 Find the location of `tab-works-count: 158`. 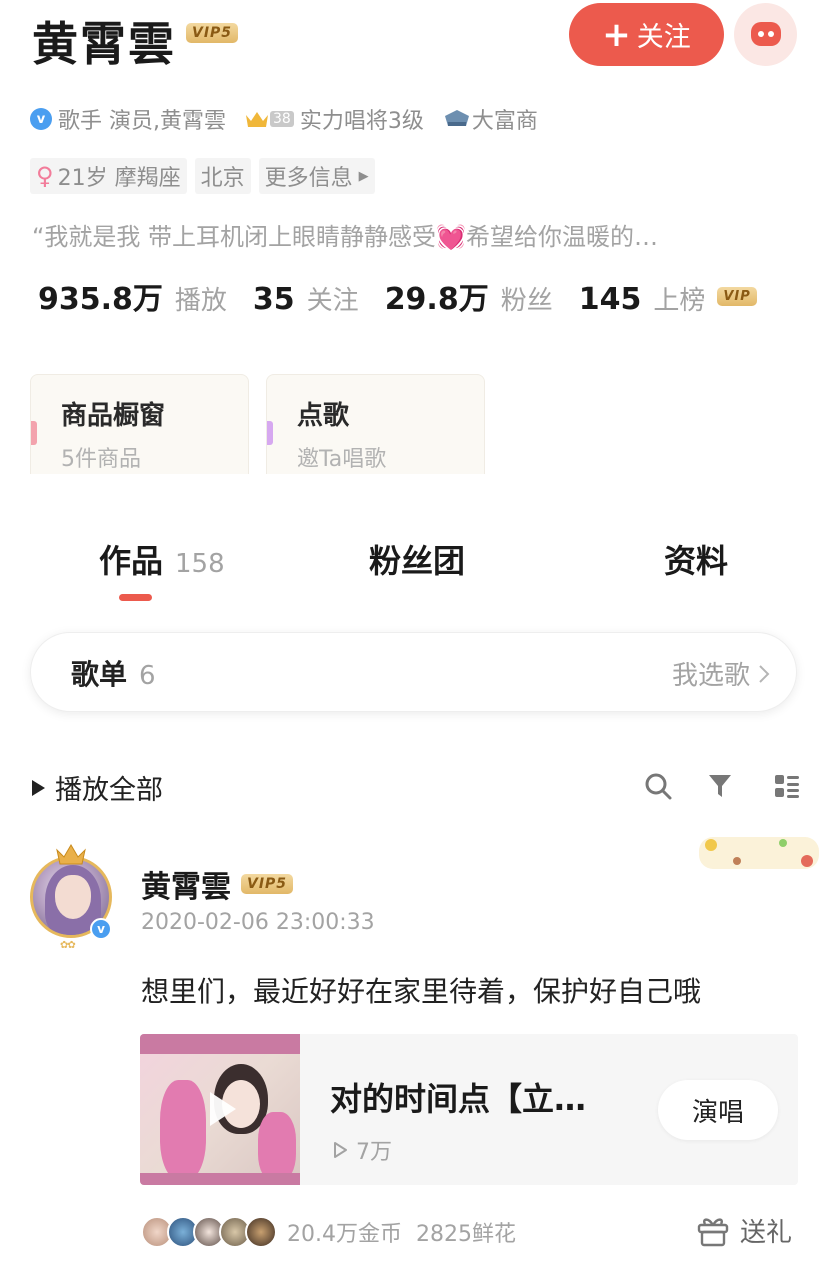

tab-works-count: 158 is located at coordinates (200, 564).